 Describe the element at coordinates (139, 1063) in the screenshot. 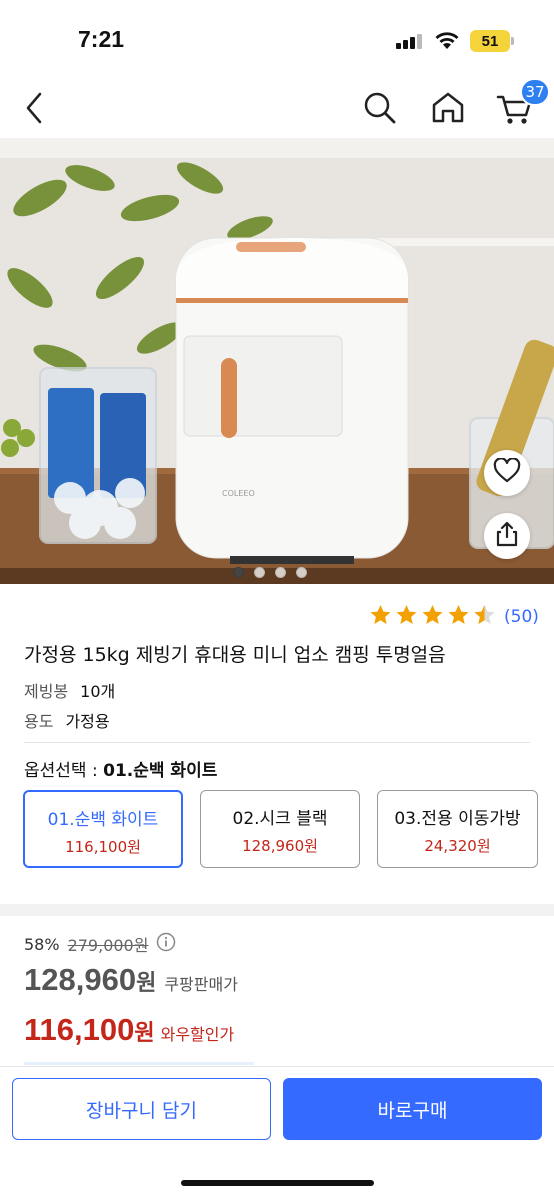

I see `faint-bar` at that location.